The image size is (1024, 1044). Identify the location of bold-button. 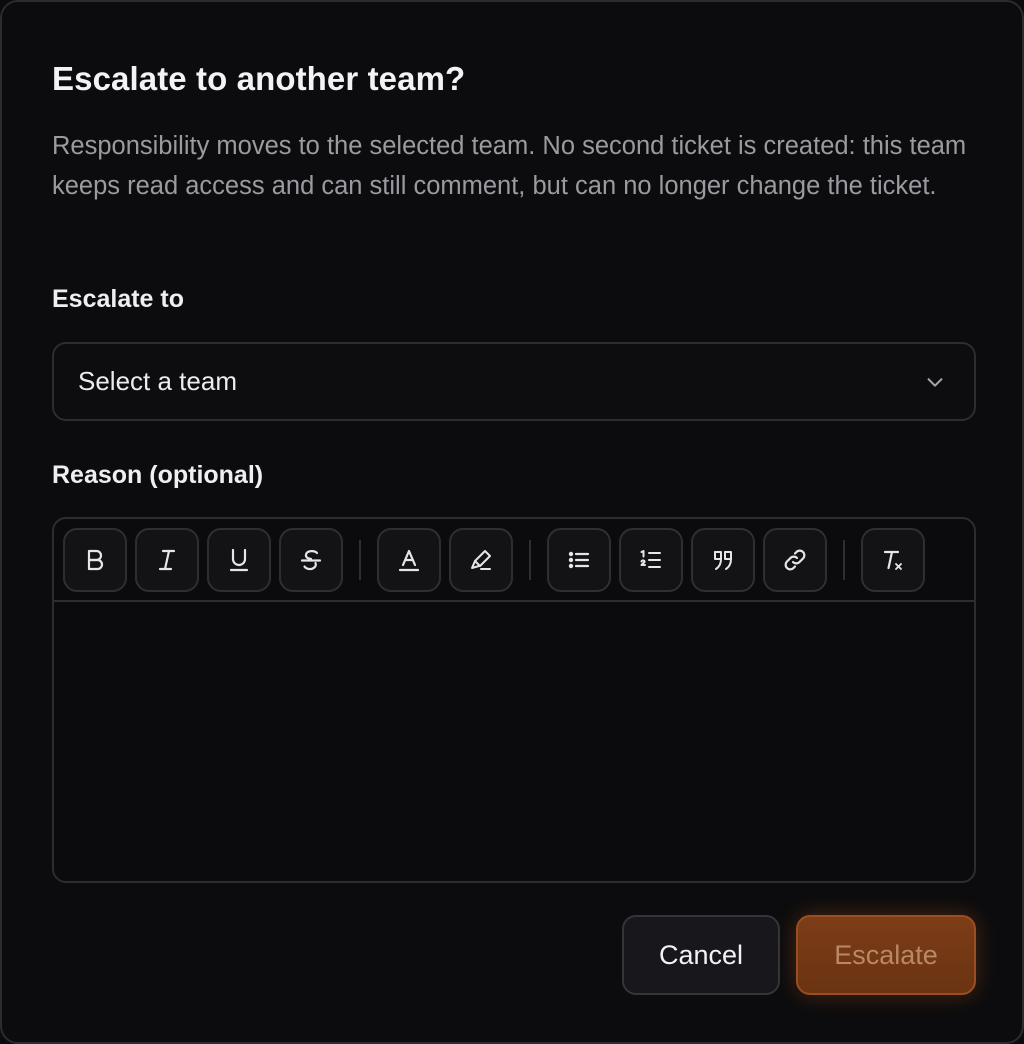
(95, 560).